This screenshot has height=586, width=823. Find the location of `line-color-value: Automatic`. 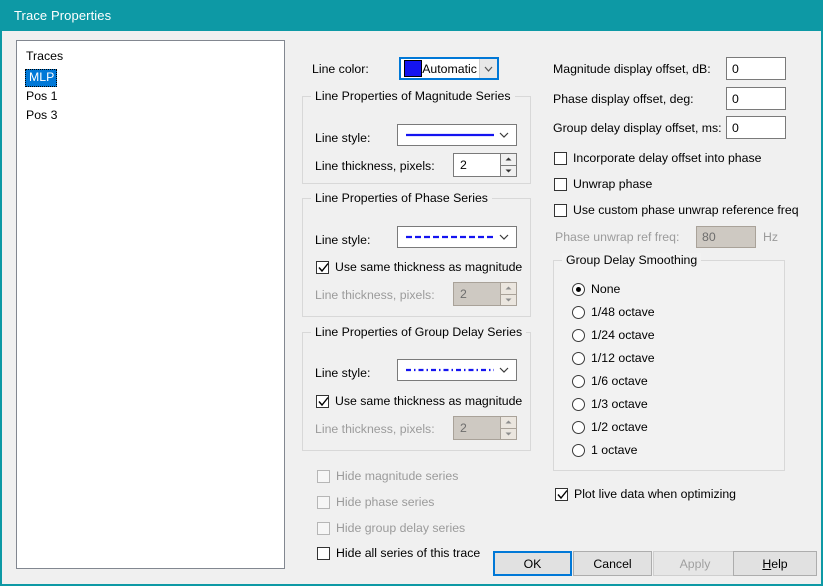

line-color-value: Automatic is located at coordinates (449, 68).